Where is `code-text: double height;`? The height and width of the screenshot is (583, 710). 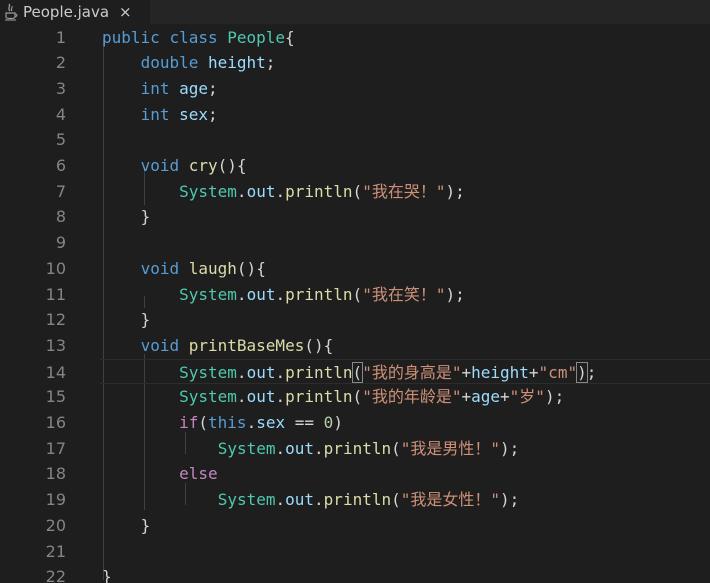
code-text: double height; is located at coordinates (208, 63).